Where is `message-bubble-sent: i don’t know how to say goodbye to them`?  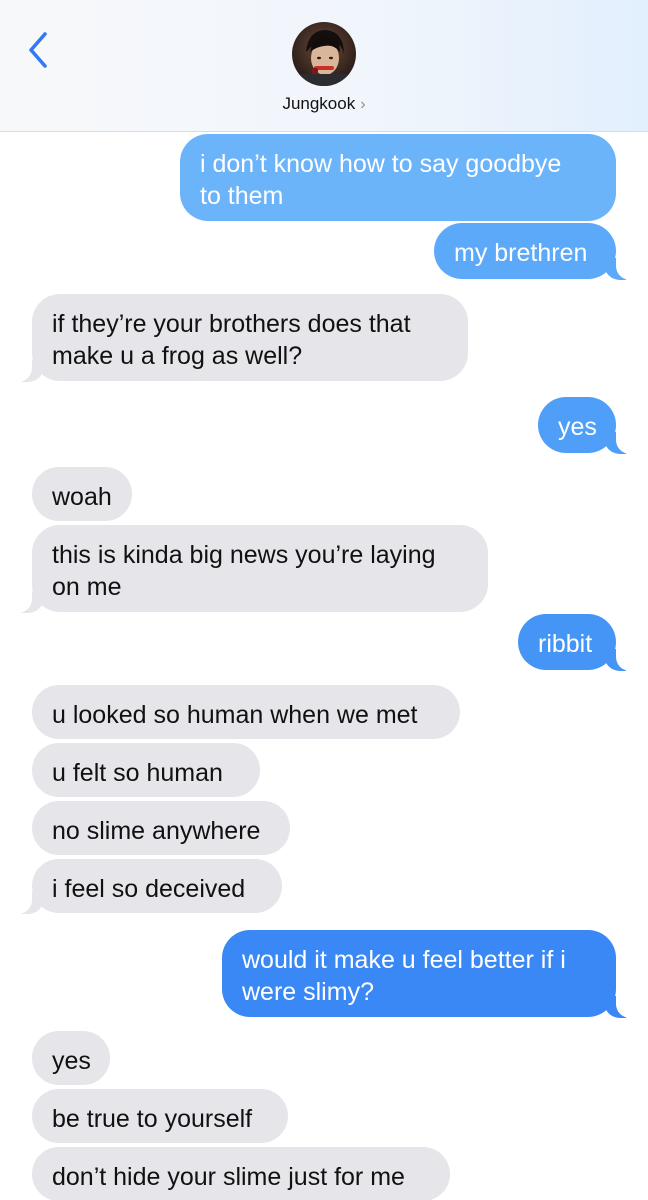
message-bubble-sent: i don’t know how to say goodbye to them is located at coordinates (398, 177).